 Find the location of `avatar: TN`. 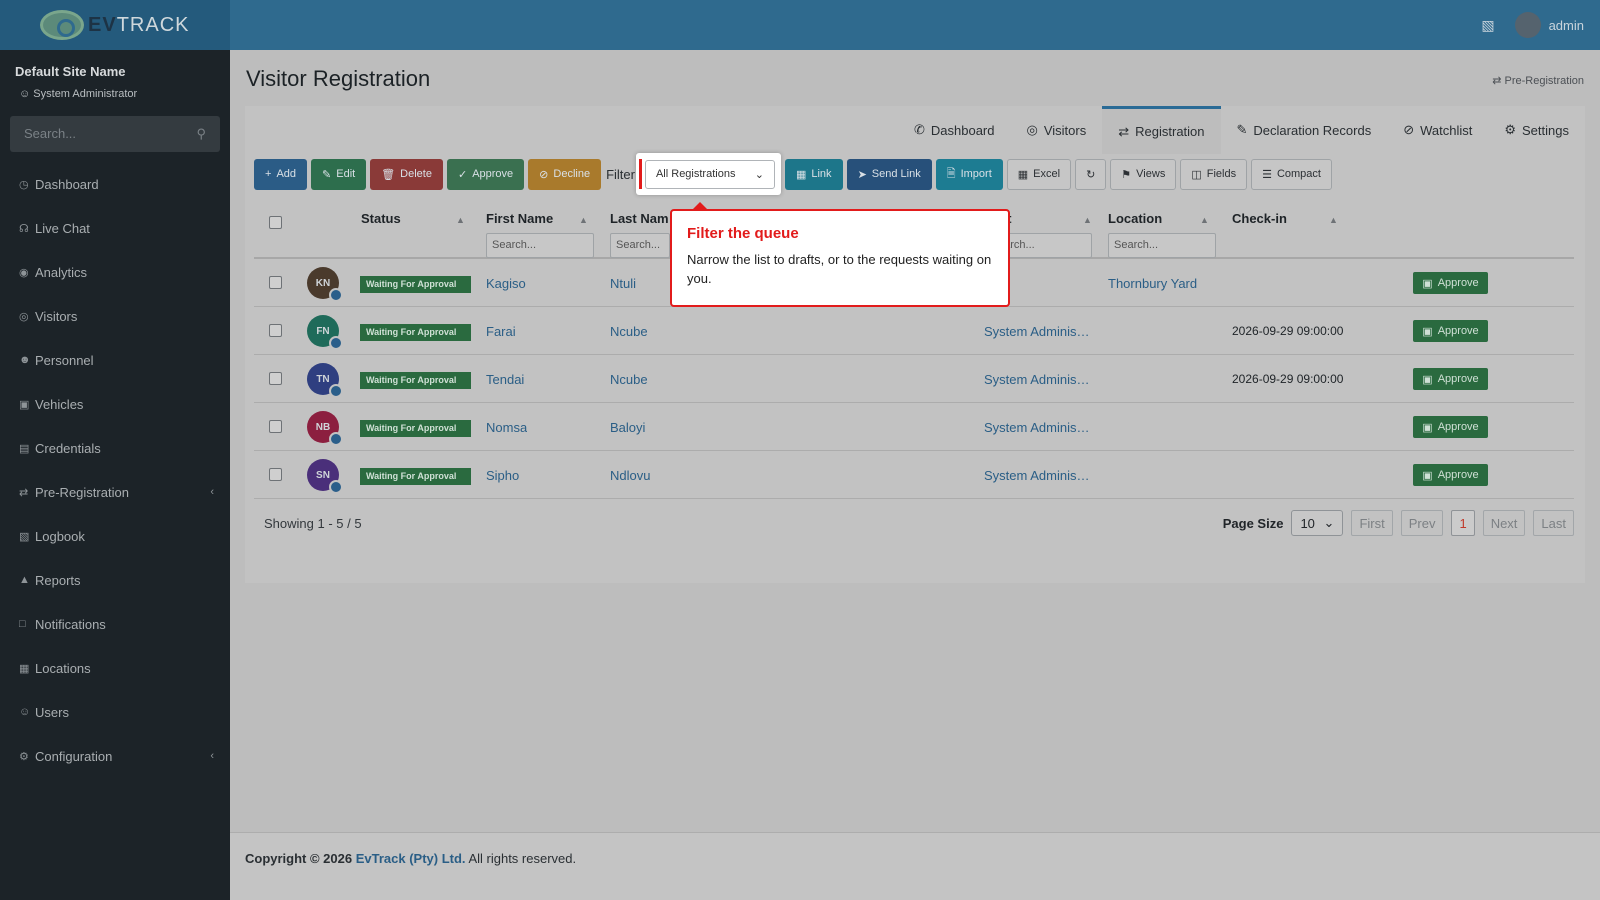

avatar: TN is located at coordinates (325, 380).